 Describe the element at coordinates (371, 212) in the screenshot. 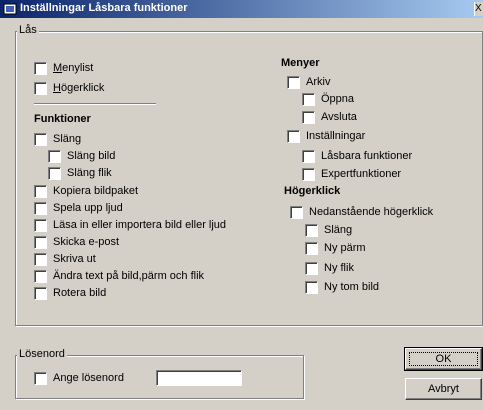

I see `nedanstaende-label: Nedanstående högerklick` at that location.